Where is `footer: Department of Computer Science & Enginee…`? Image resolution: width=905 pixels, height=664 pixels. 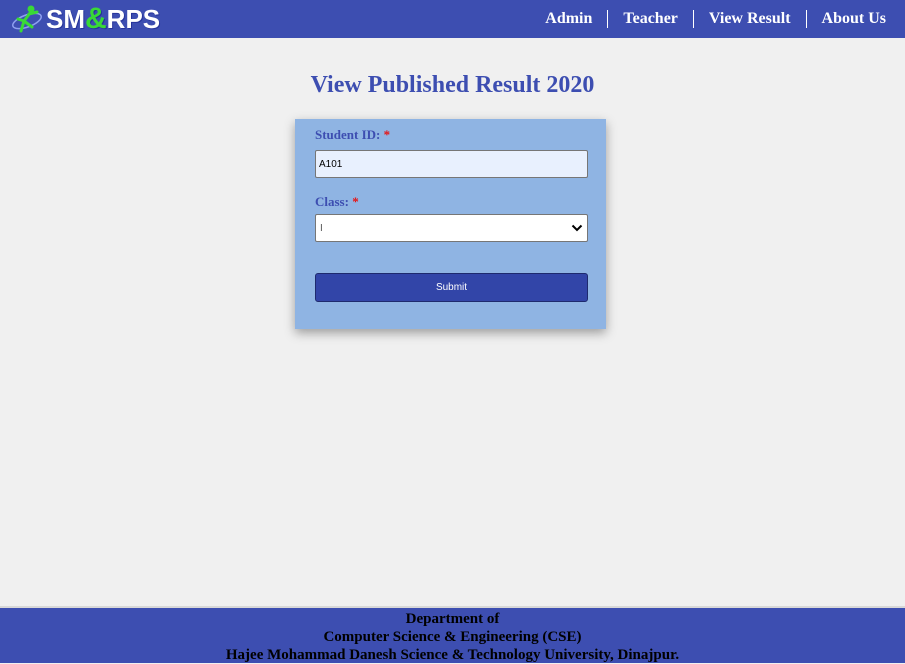
footer: Department of Computer Science & Enginee… is located at coordinates (452, 634).